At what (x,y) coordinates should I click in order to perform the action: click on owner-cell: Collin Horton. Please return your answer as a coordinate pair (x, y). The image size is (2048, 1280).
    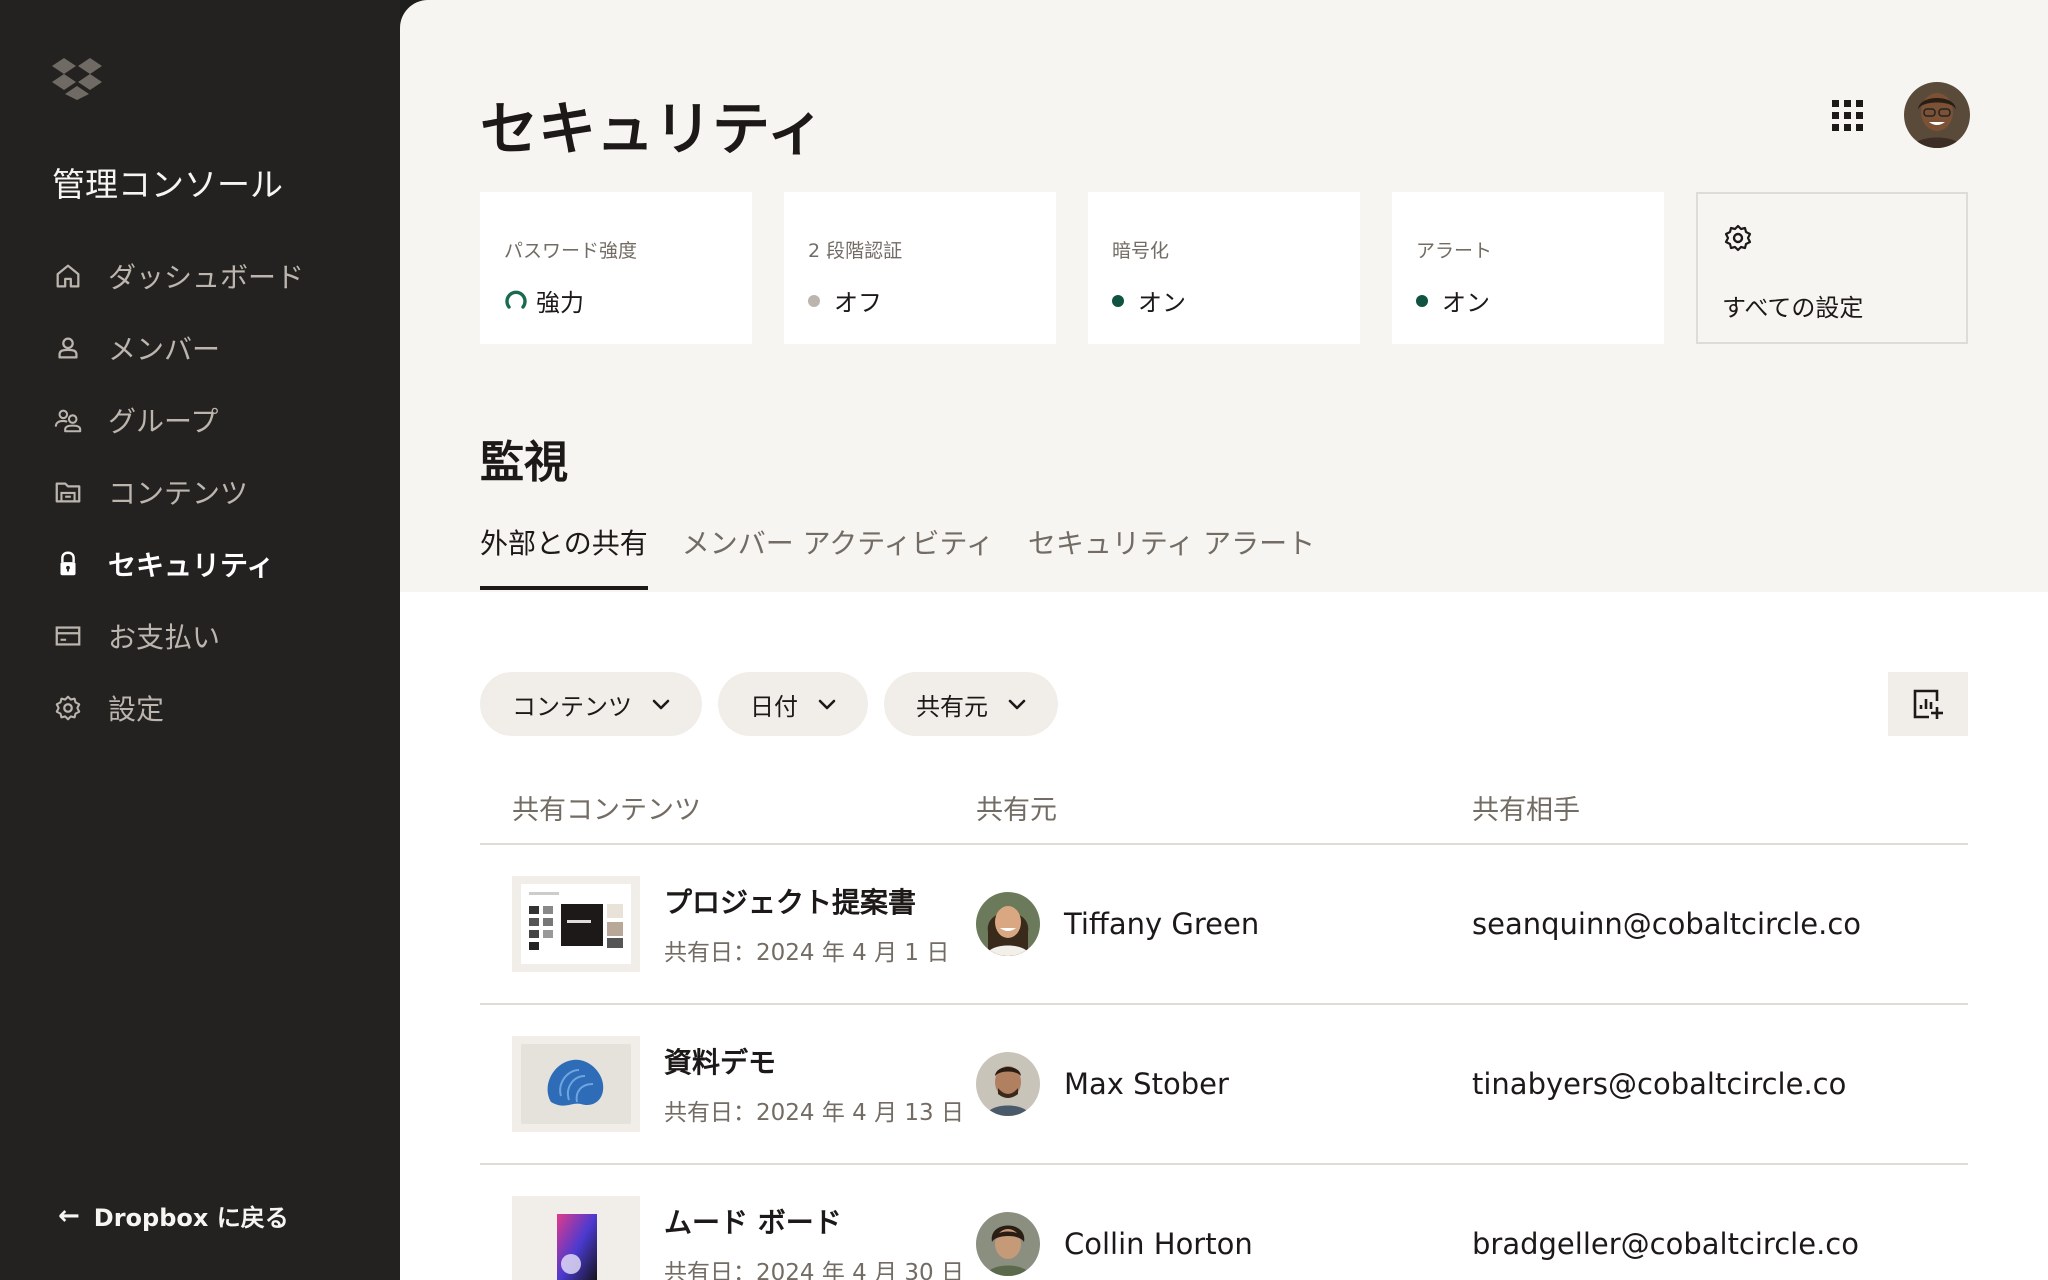
    Looking at the image, I should click on (1224, 1244).